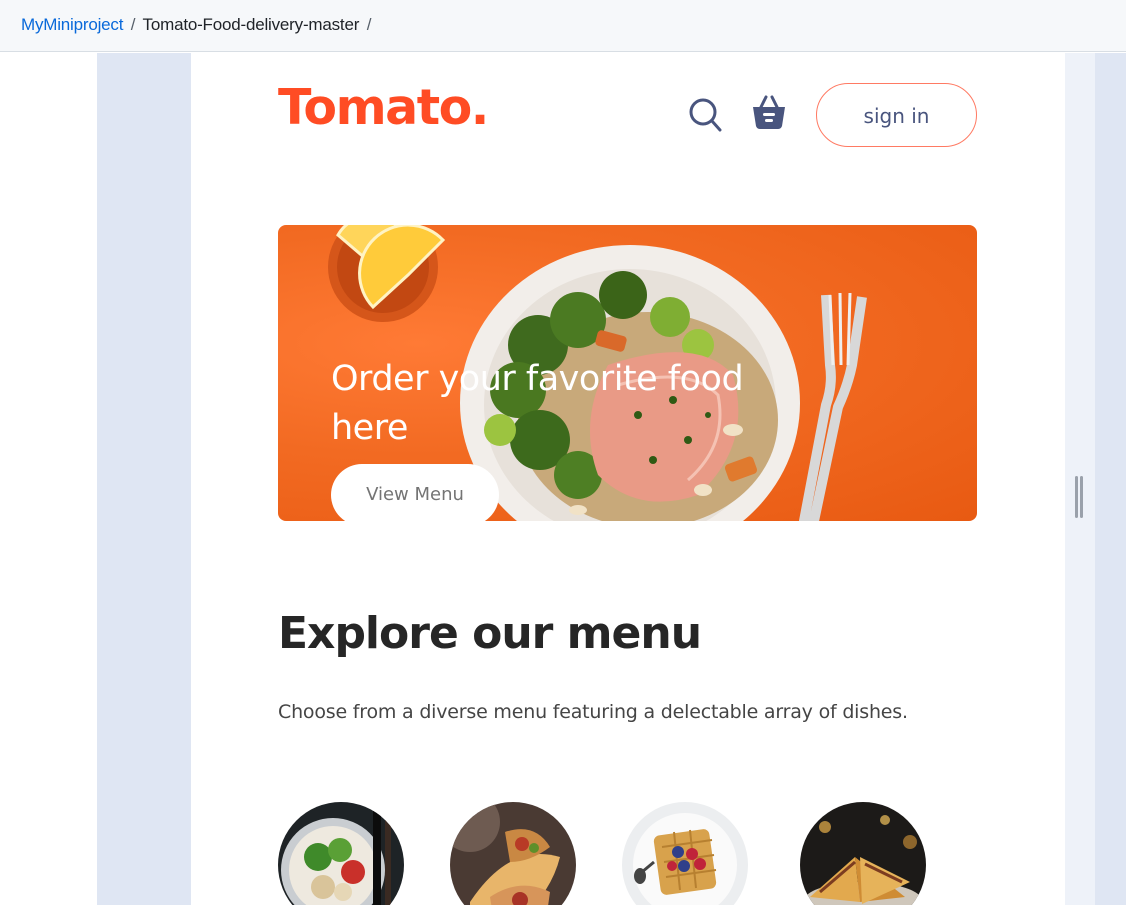  I want to click on search-icon, so click(706, 115).